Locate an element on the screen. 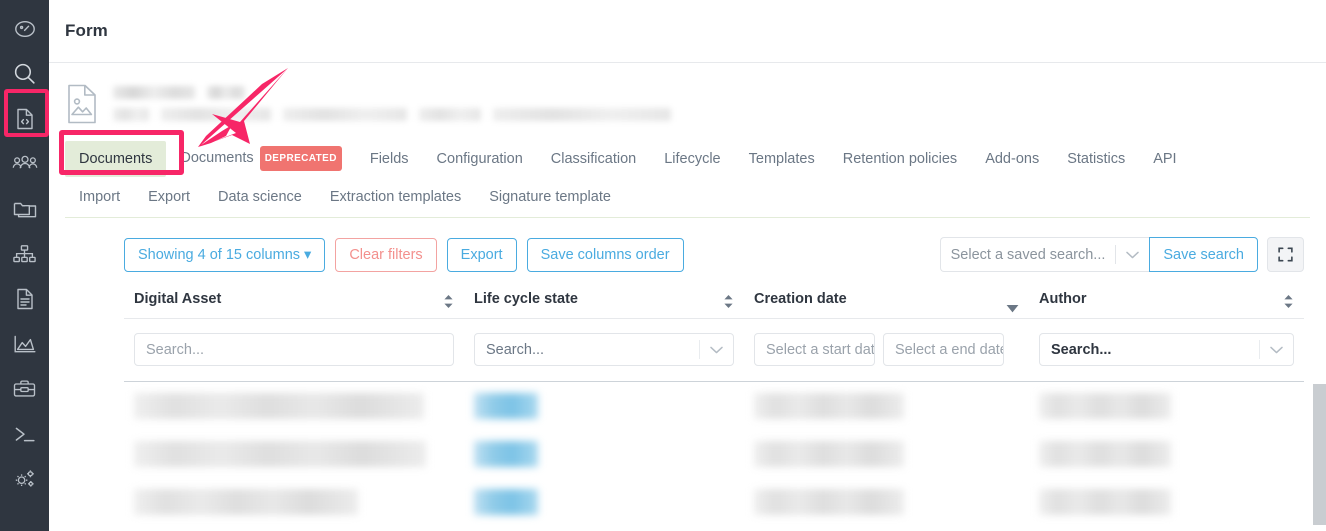 This screenshot has width=1326, height=531. settings-gears-icon is located at coordinates (25, 479).